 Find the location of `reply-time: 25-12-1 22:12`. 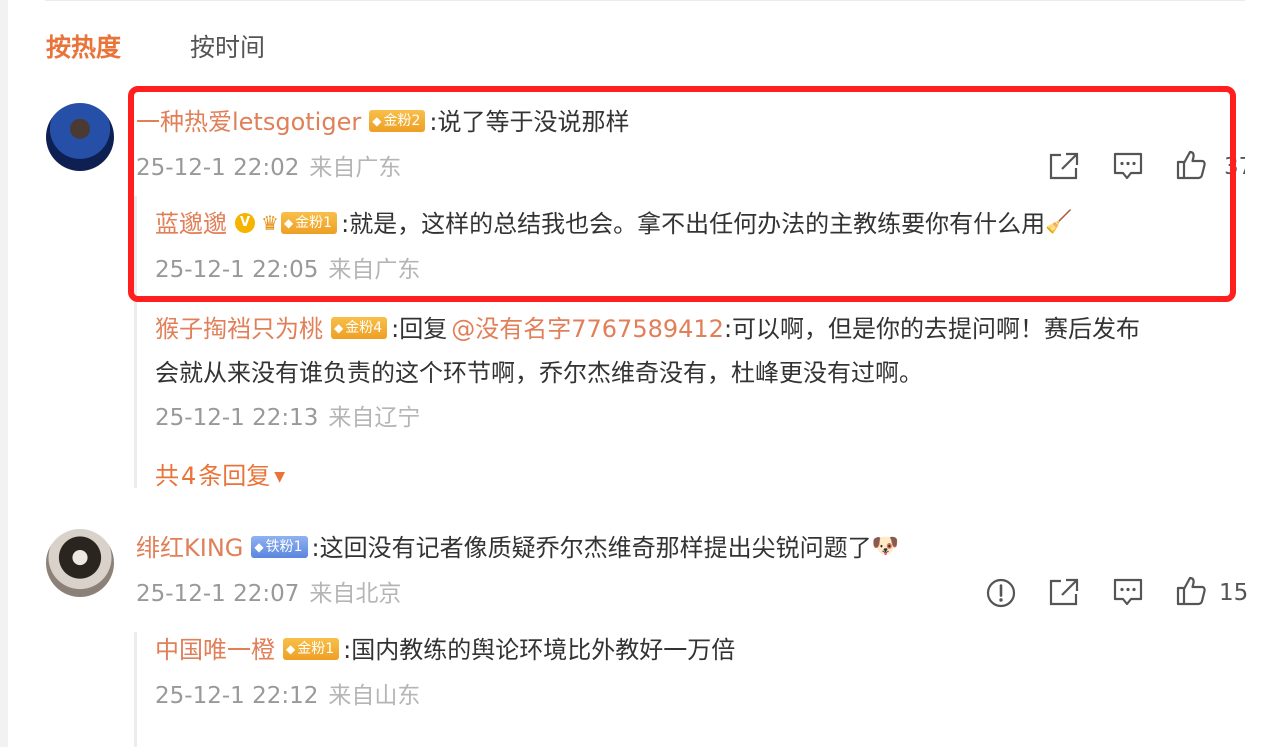

reply-time: 25-12-1 22:12 is located at coordinates (237, 696).